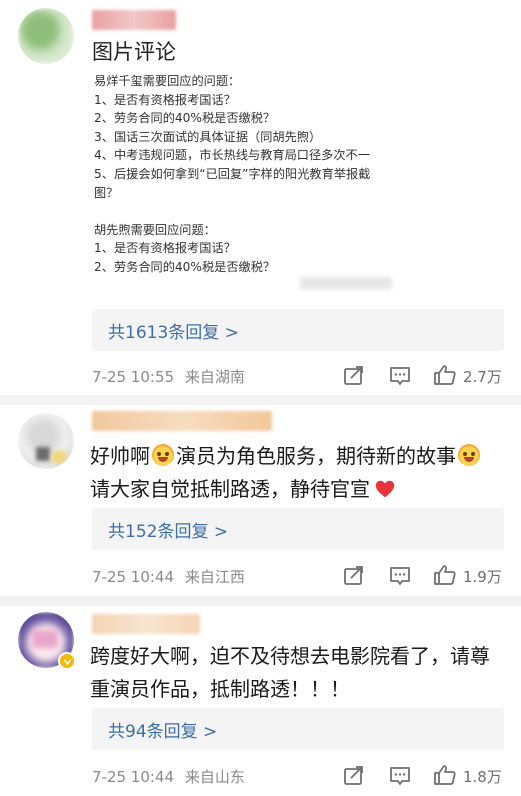 This screenshot has height=796, width=521. I want to click on comment-time: 7-25 10:55, so click(133, 377).